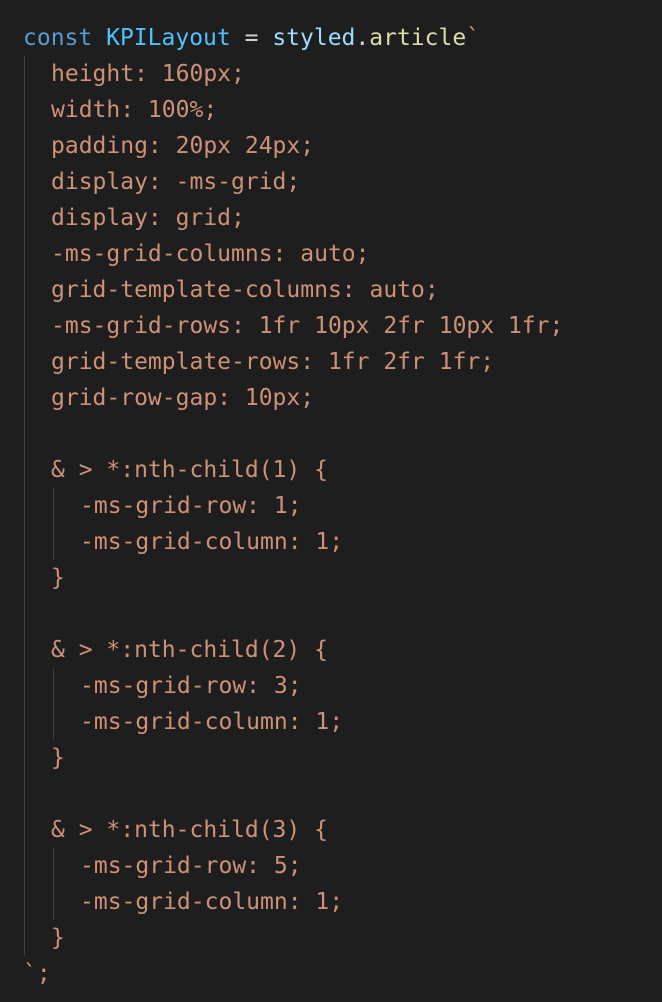 The image size is (662, 1002). What do you see at coordinates (331, 830) in the screenshot?
I see `code-line-selector: & > *:nth-child(3) {` at bounding box center [331, 830].